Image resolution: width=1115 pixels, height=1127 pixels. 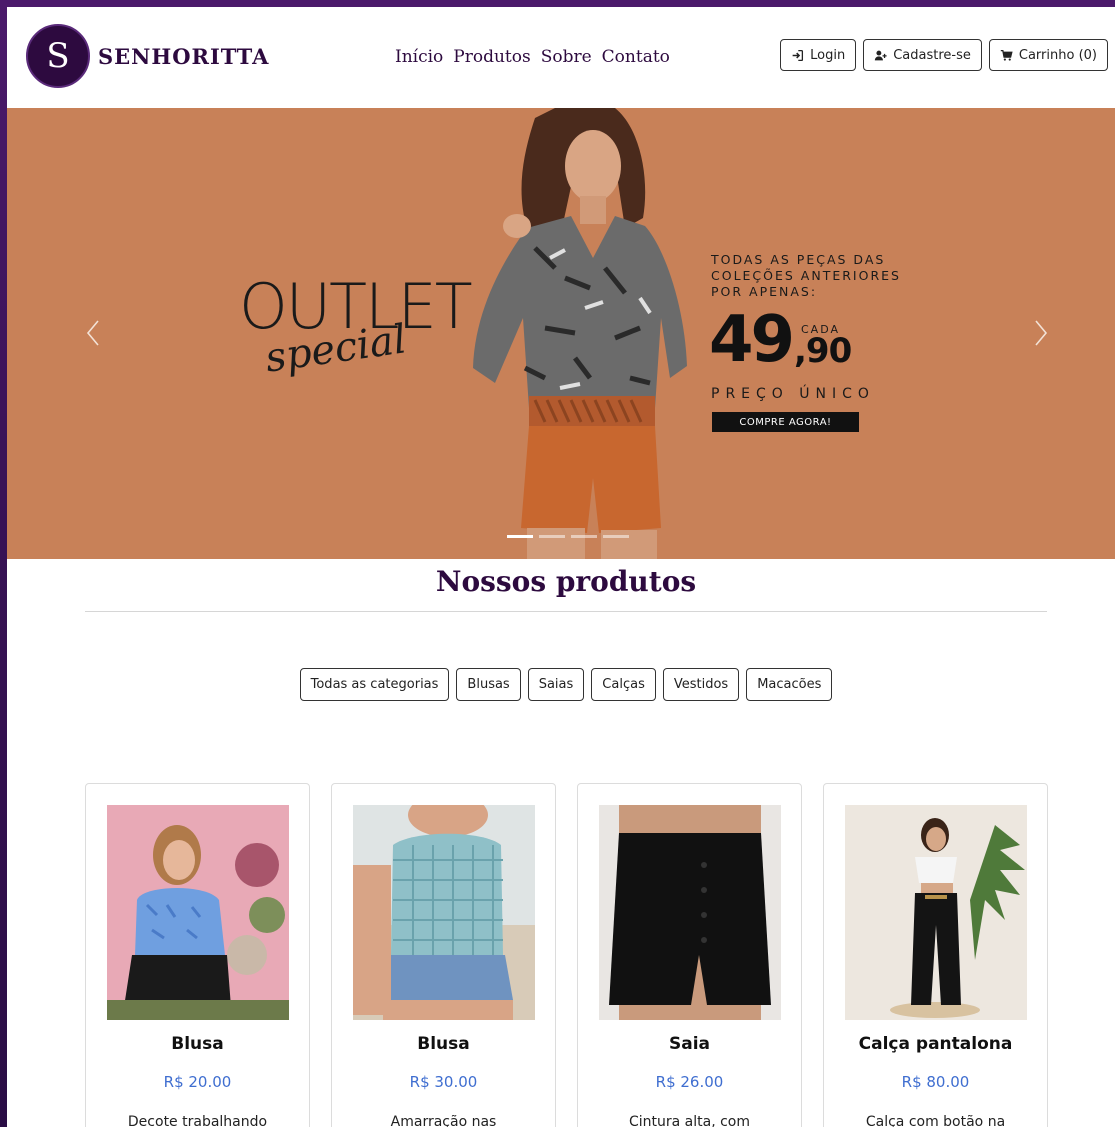 I want to click on nav-link-inicio: Início, so click(x=419, y=57).